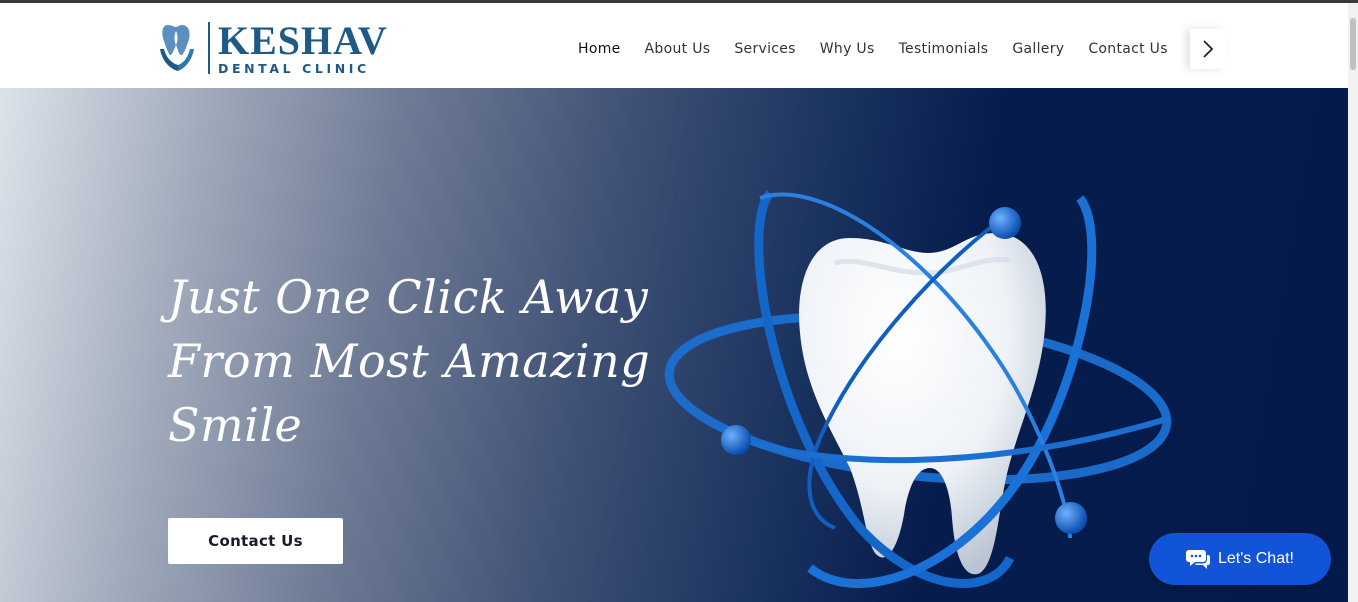 The width and height of the screenshot is (1358, 602). What do you see at coordinates (1256, 558) in the screenshot?
I see `chat-label: Let's Chat!` at bounding box center [1256, 558].